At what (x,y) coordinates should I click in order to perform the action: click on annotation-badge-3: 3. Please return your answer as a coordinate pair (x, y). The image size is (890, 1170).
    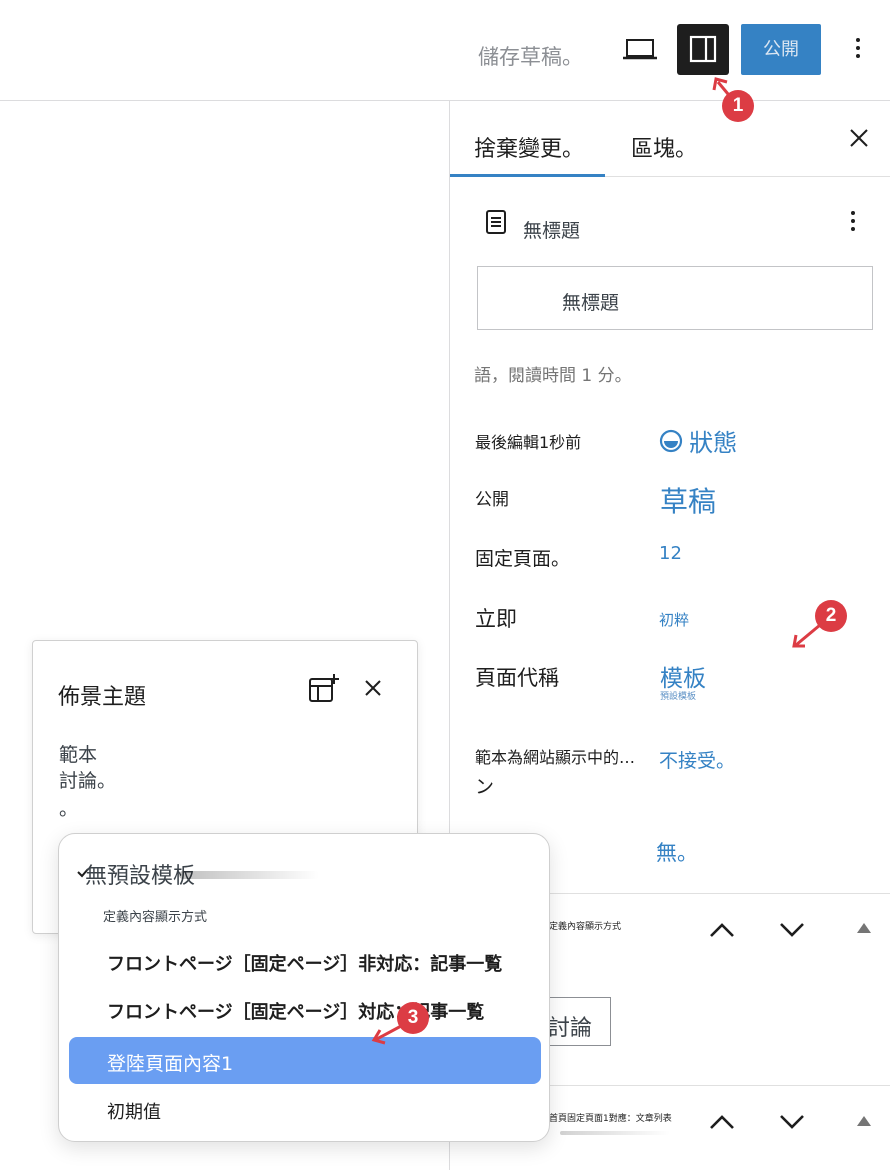
    Looking at the image, I should click on (413, 1018).